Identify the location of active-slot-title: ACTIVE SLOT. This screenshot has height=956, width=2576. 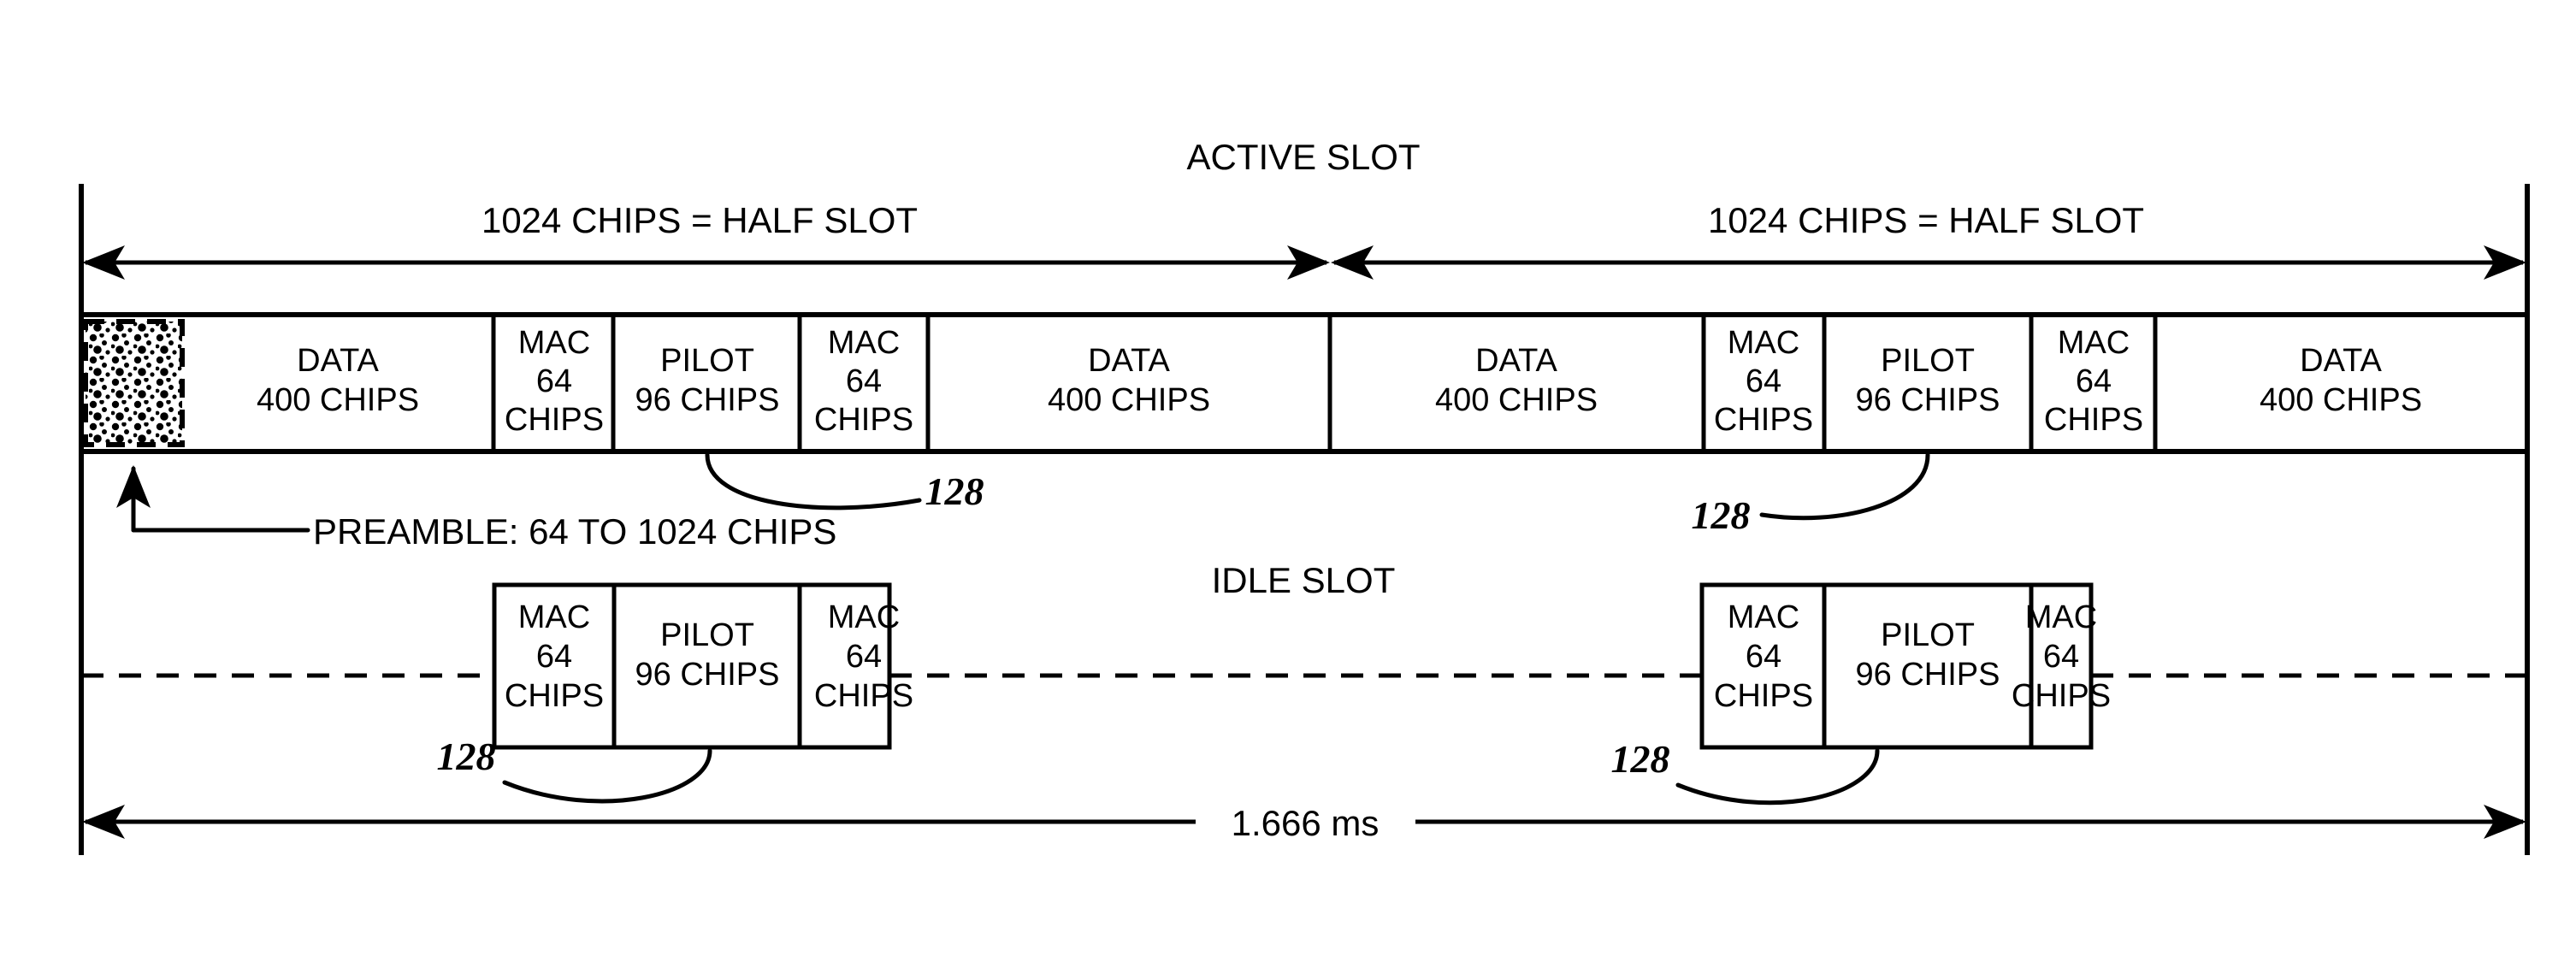
(1303, 157).